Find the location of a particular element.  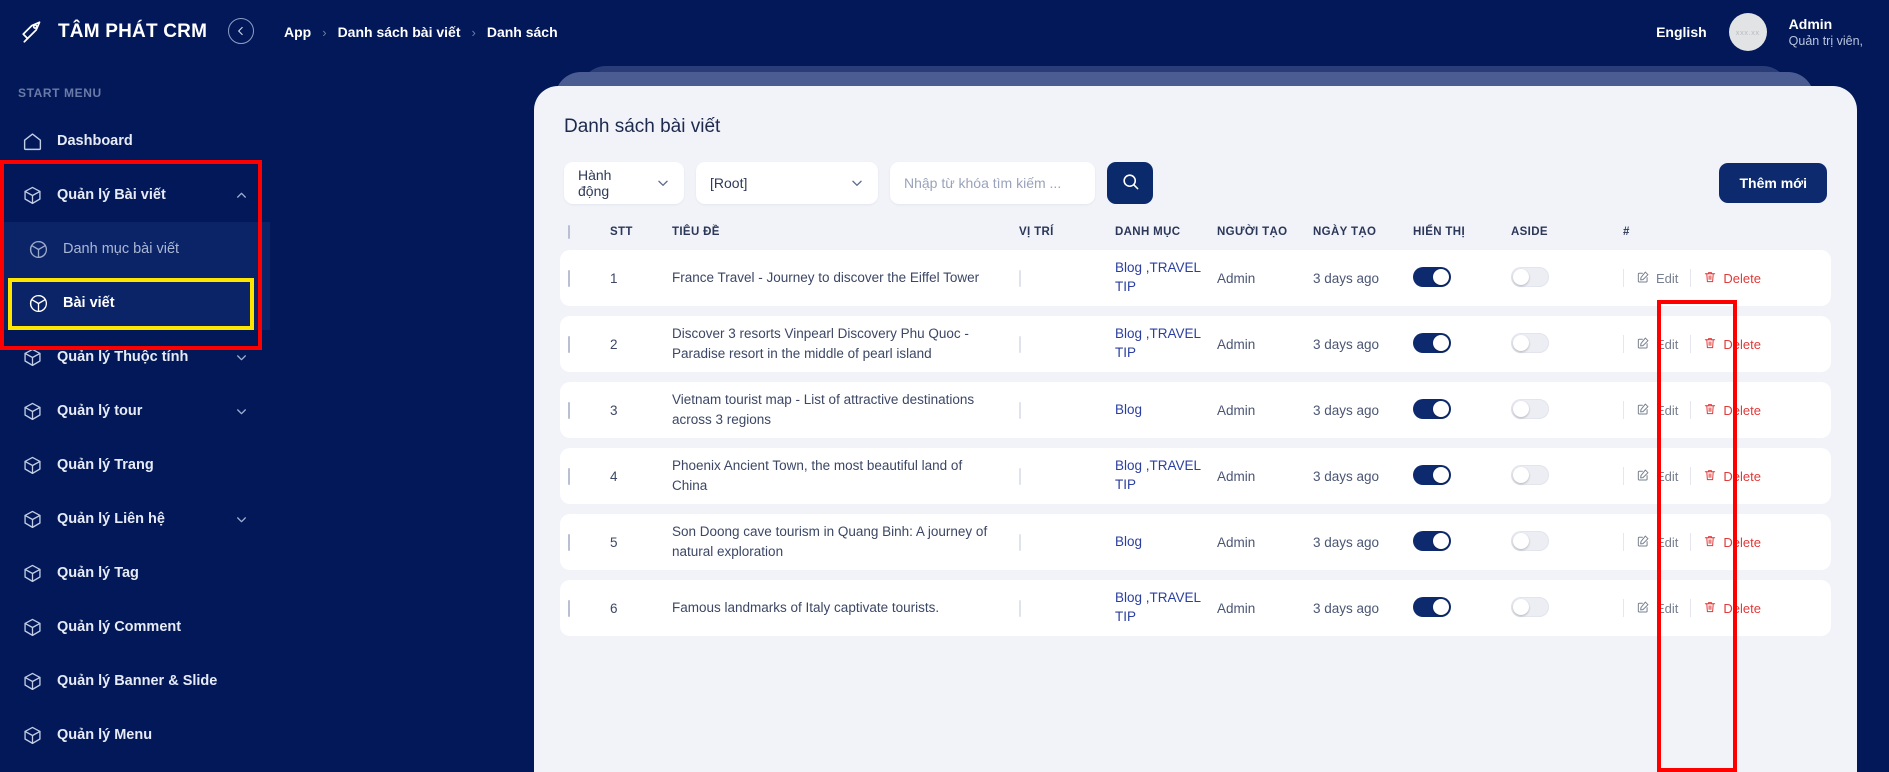

row-stt: 5 is located at coordinates (614, 542).